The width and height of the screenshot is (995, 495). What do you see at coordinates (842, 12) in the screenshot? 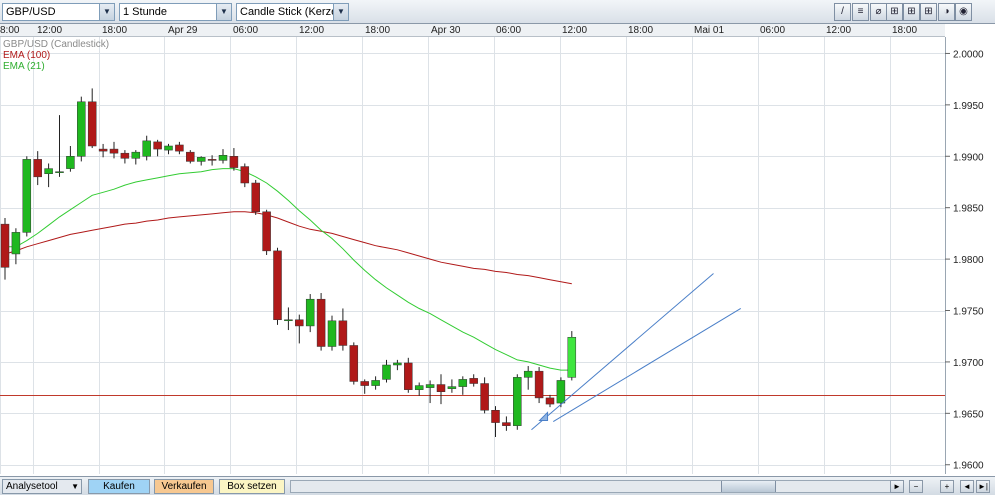
I see `draw-line-tool-icon: /` at bounding box center [842, 12].